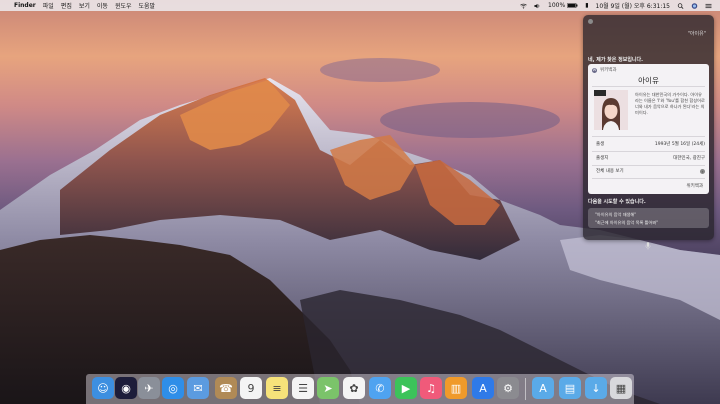 Image resolution: width=720 pixels, height=404 pixels. What do you see at coordinates (608, 70) in the screenshot?
I see `card-source-label: 위키백과` at bounding box center [608, 70].